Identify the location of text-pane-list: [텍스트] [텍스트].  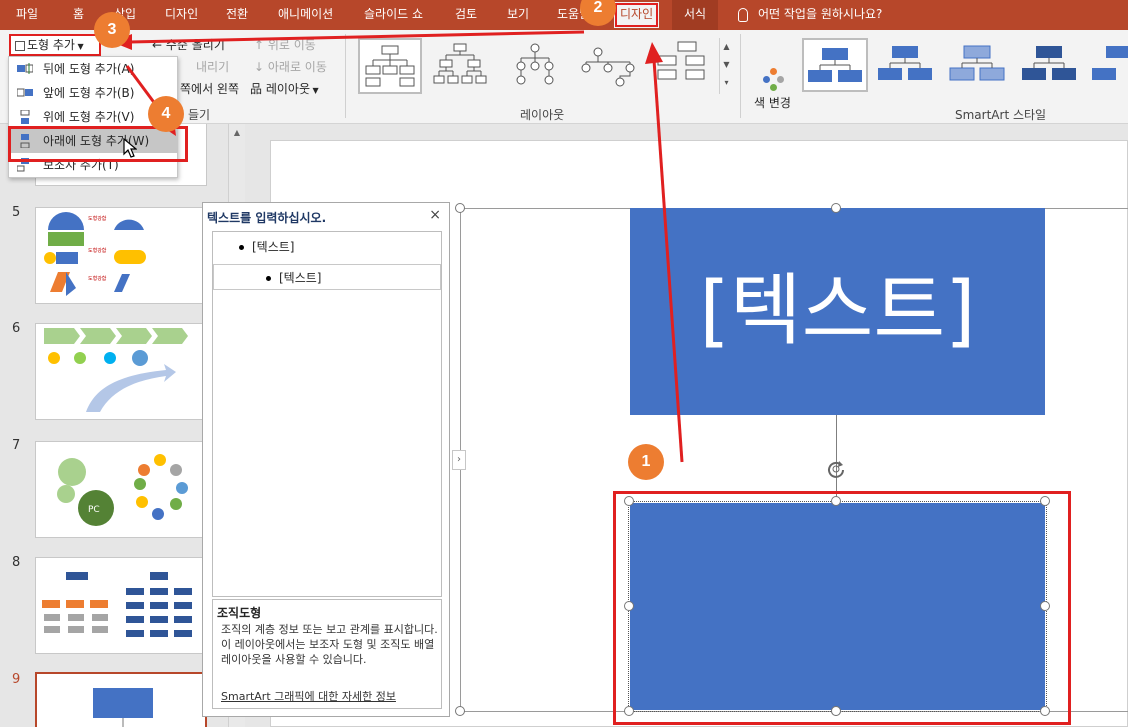
(327, 414).